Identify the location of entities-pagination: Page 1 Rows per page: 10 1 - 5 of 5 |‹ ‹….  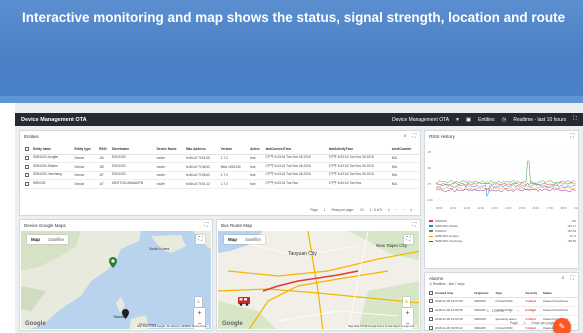
(361, 210).